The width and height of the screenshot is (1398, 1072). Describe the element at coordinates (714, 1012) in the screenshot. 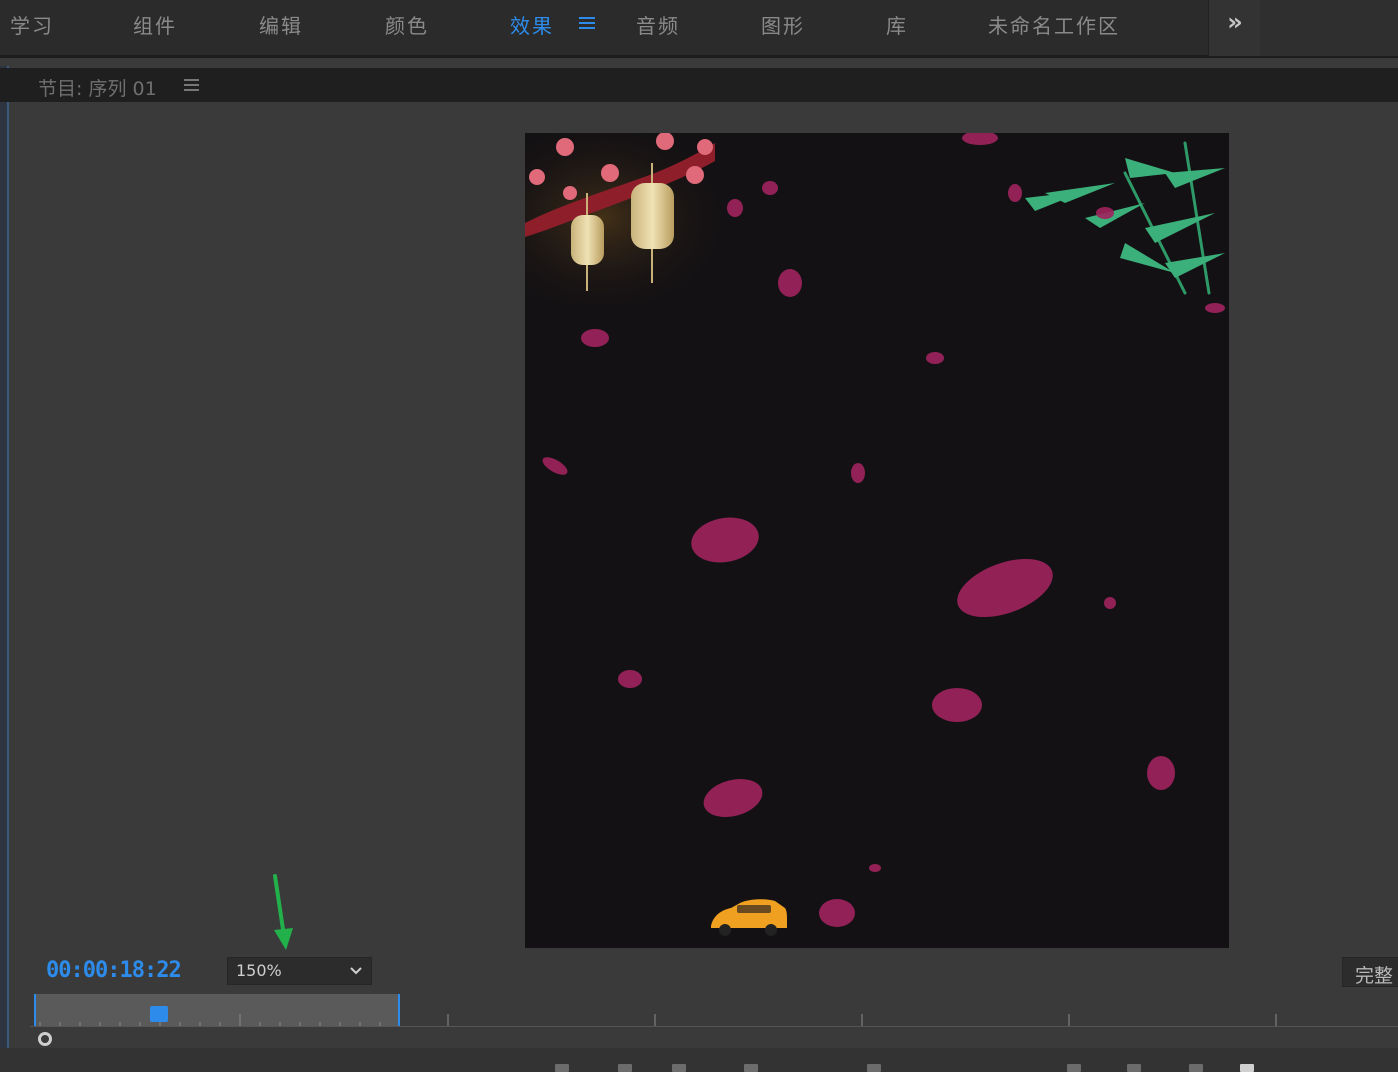

I see `timeline-scrub-bar` at that location.